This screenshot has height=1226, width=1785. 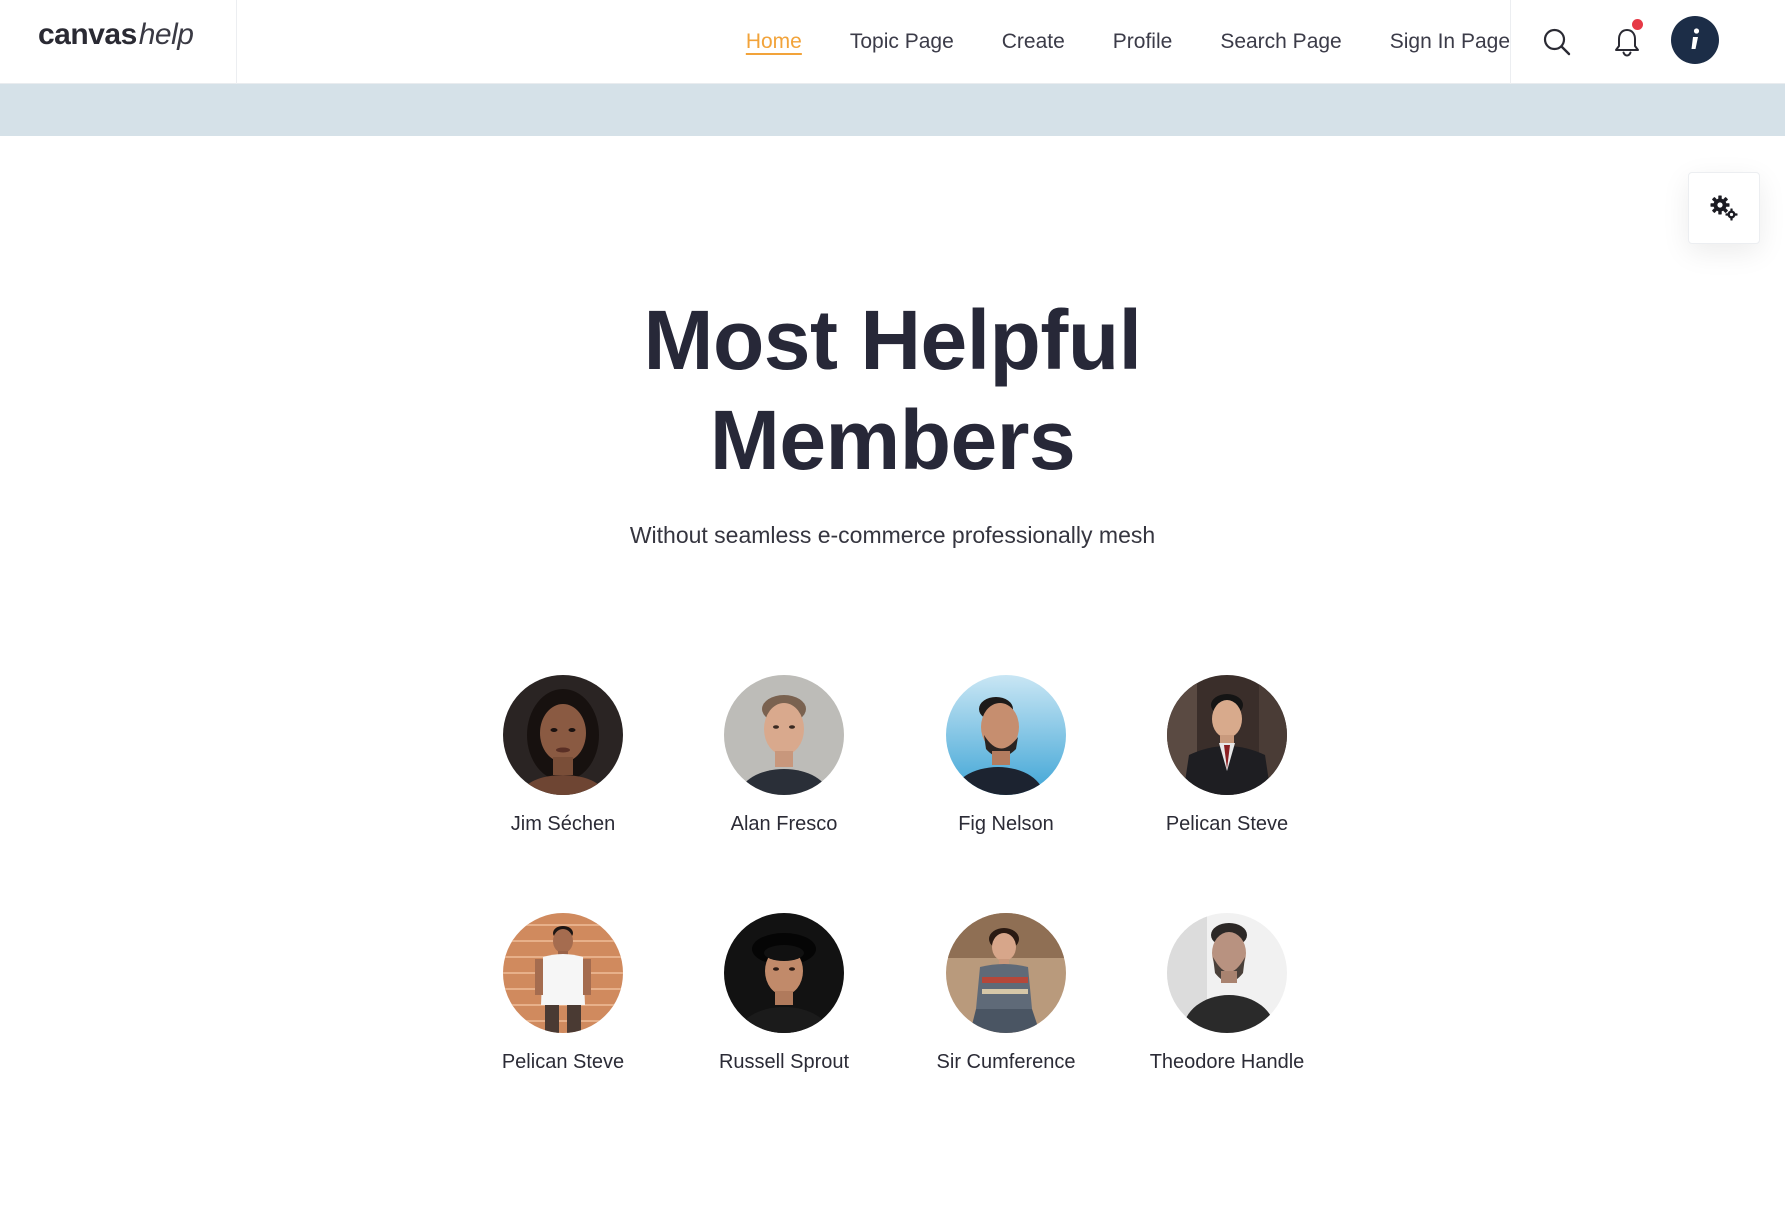 What do you see at coordinates (1450, 42) in the screenshot?
I see `nav-sign-in-page: Sign In Page` at bounding box center [1450, 42].